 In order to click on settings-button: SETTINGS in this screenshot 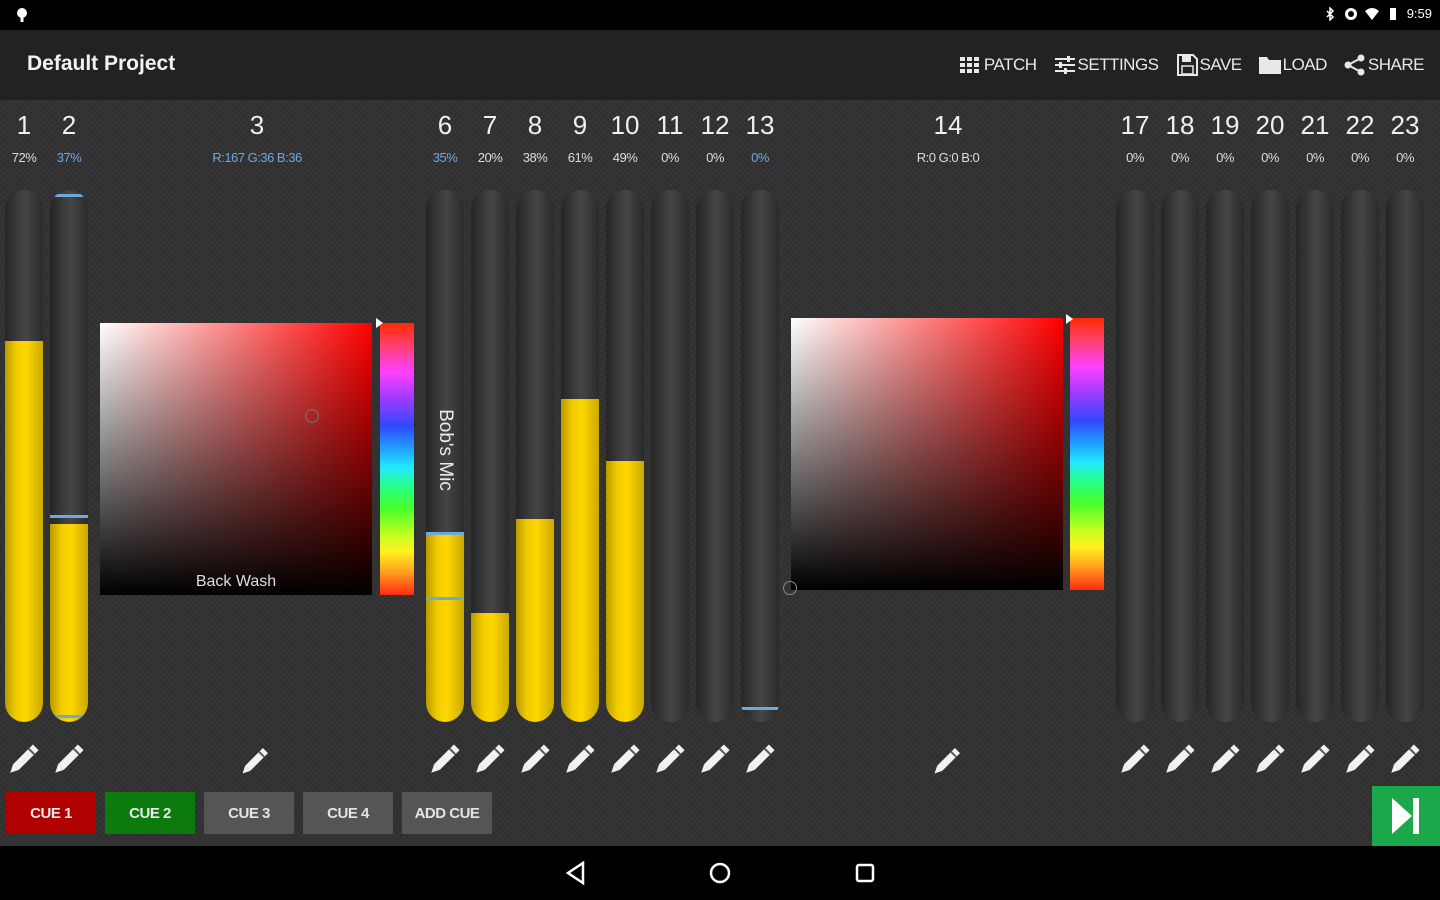, I will do `click(1106, 65)`.